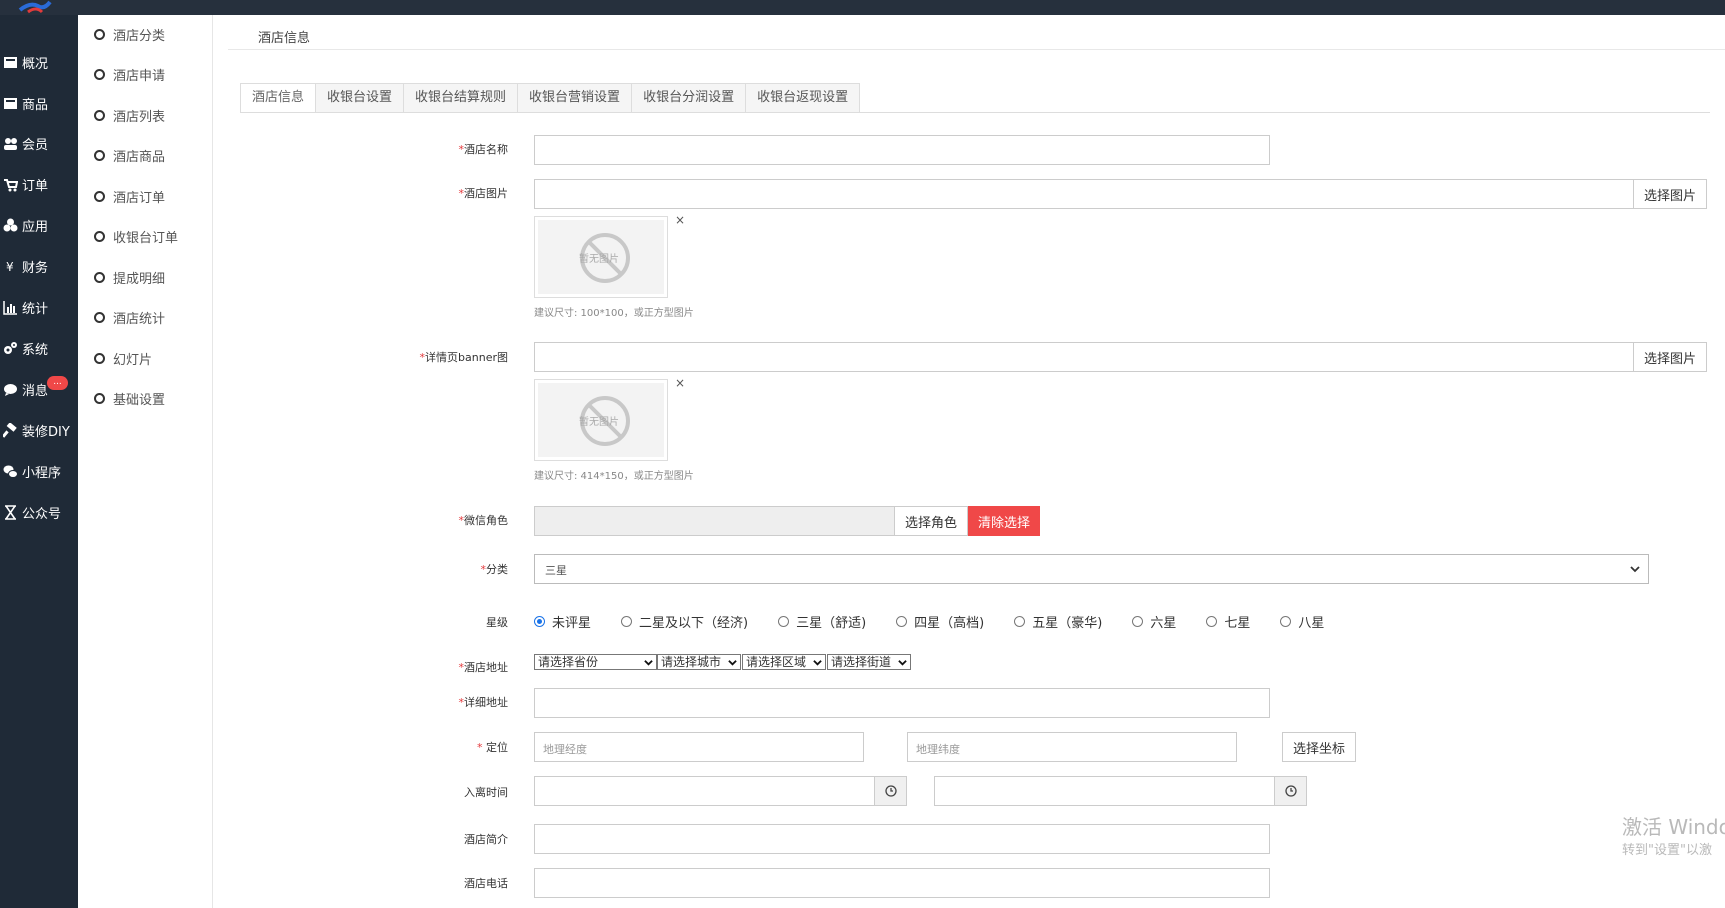 This screenshot has width=1725, height=908. I want to click on radio-label: 未评星, so click(572, 623).